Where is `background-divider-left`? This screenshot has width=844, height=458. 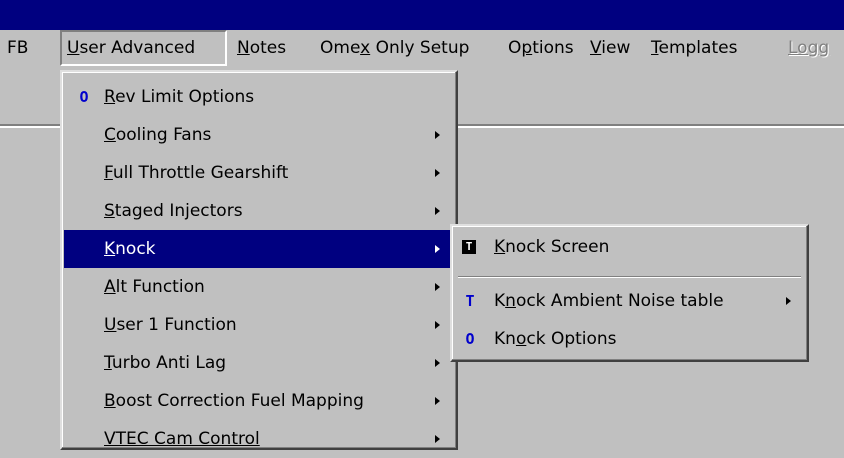 background-divider-left is located at coordinates (32, 126).